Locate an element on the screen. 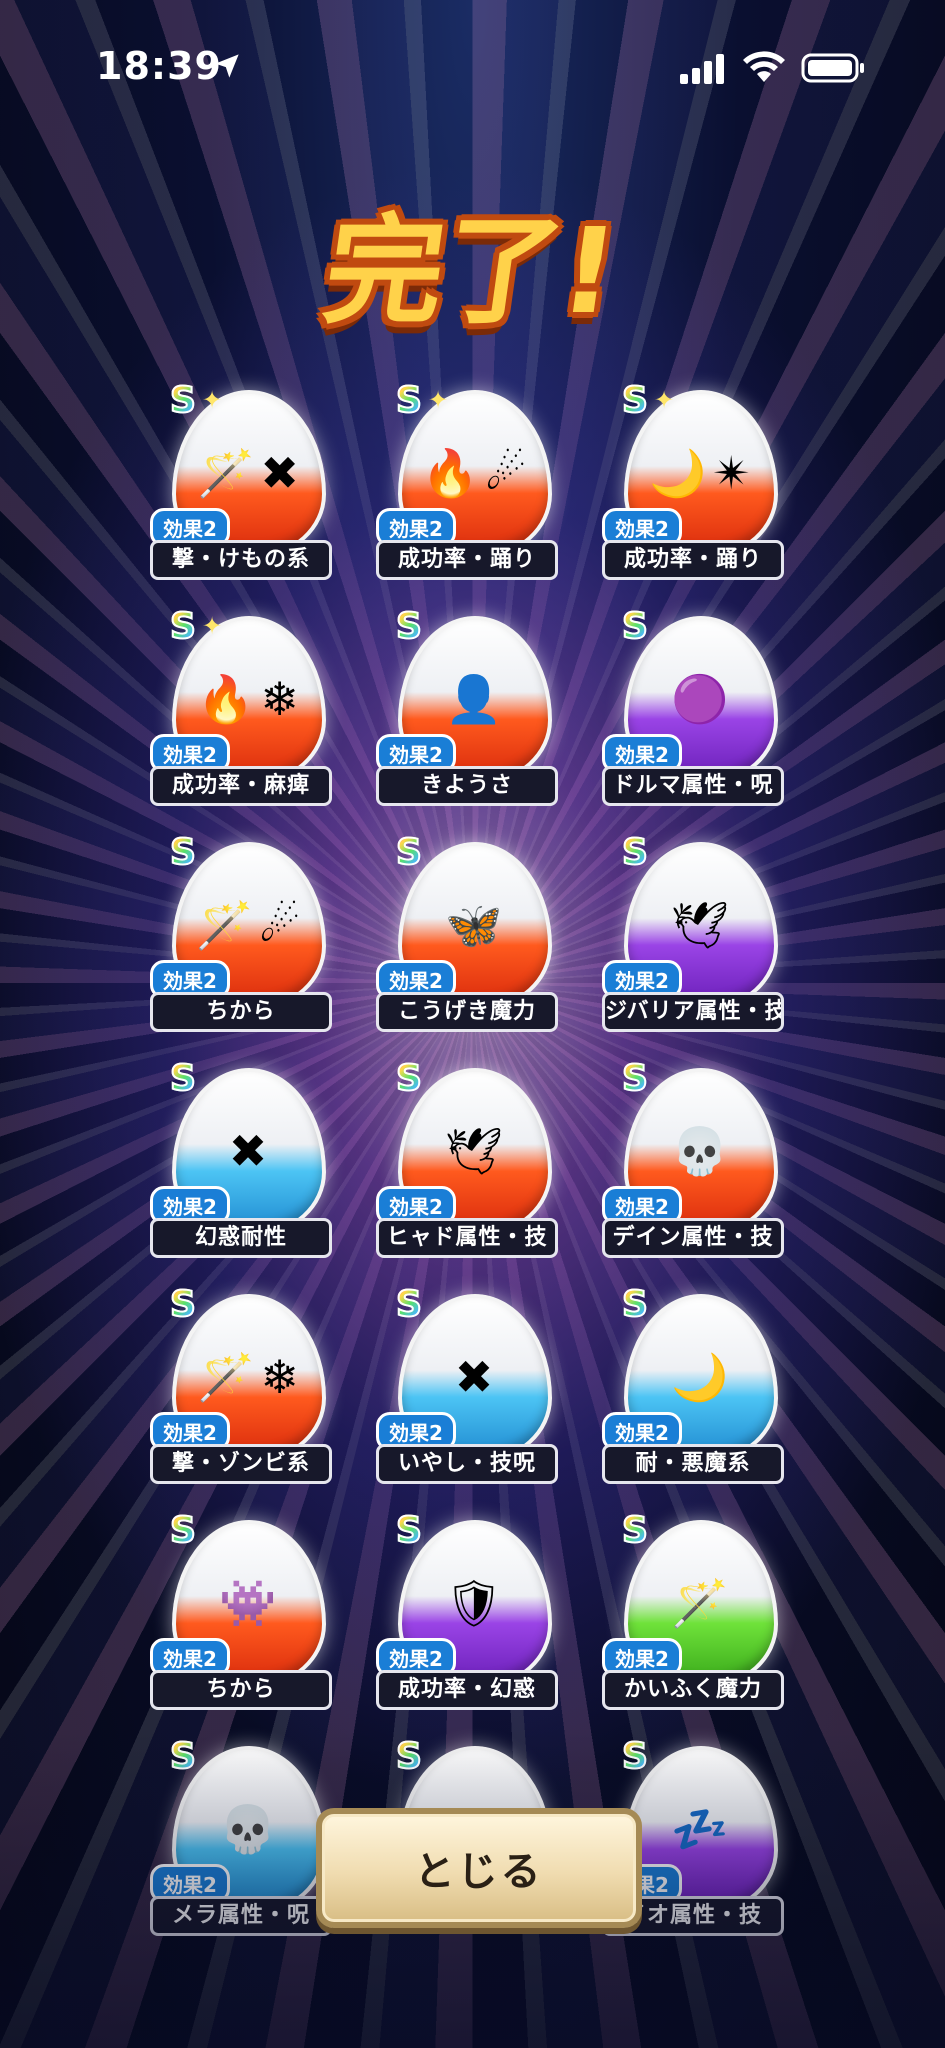 The image size is (945, 2048). status-time: 18:39 is located at coordinates (159, 66).